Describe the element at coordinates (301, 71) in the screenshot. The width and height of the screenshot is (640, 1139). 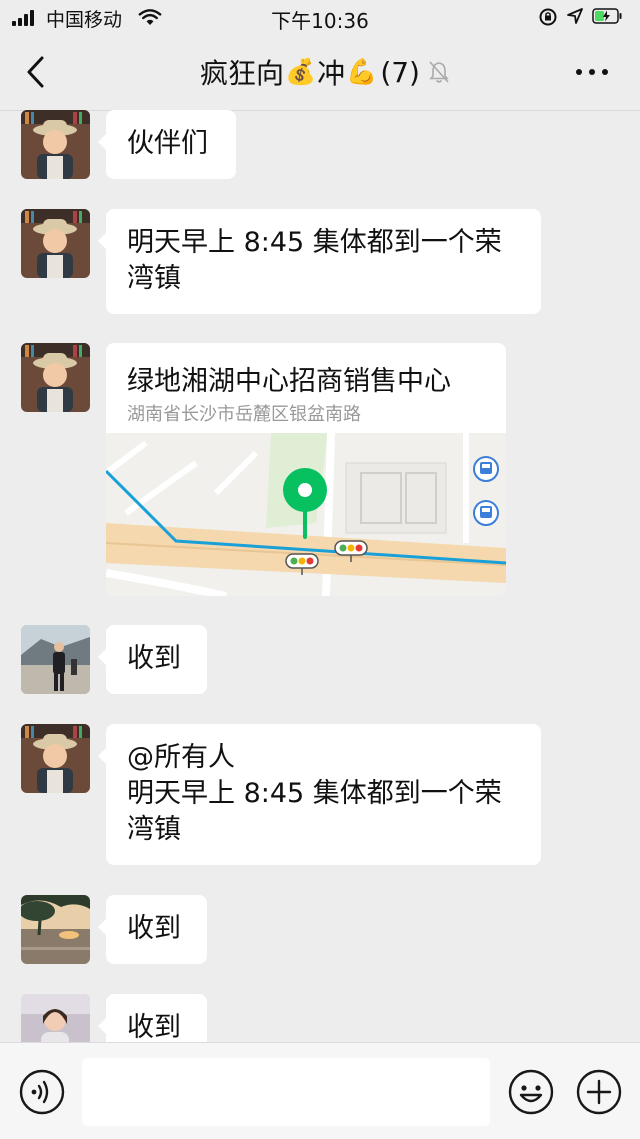
I see `money-bag-emoji: 💰` at that location.